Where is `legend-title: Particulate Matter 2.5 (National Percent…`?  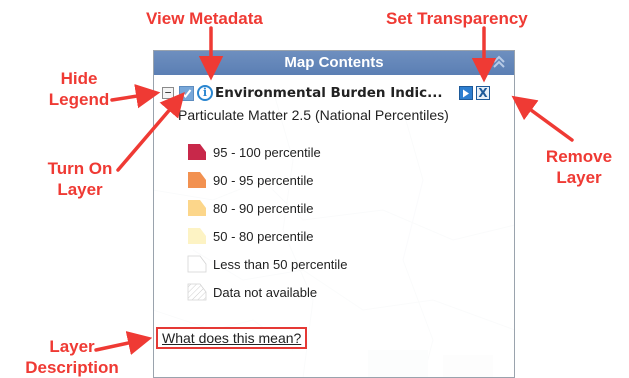 legend-title: Particulate Matter 2.5 (National Percent… is located at coordinates (313, 115).